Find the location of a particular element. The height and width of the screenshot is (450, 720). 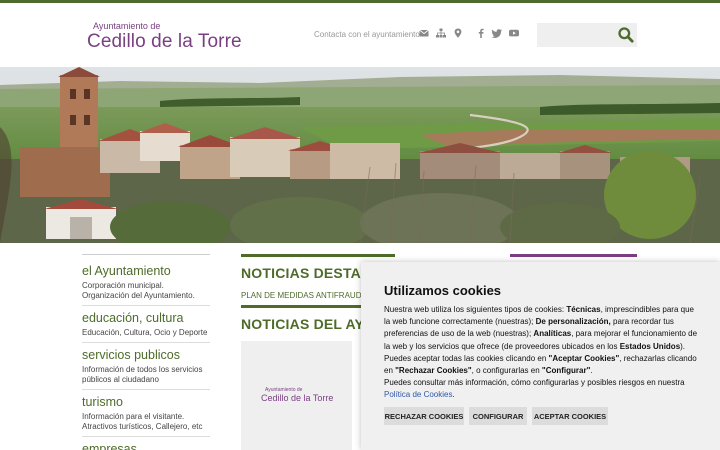

logo-title: Cedillo de la Torre is located at coordinates (164, 41).